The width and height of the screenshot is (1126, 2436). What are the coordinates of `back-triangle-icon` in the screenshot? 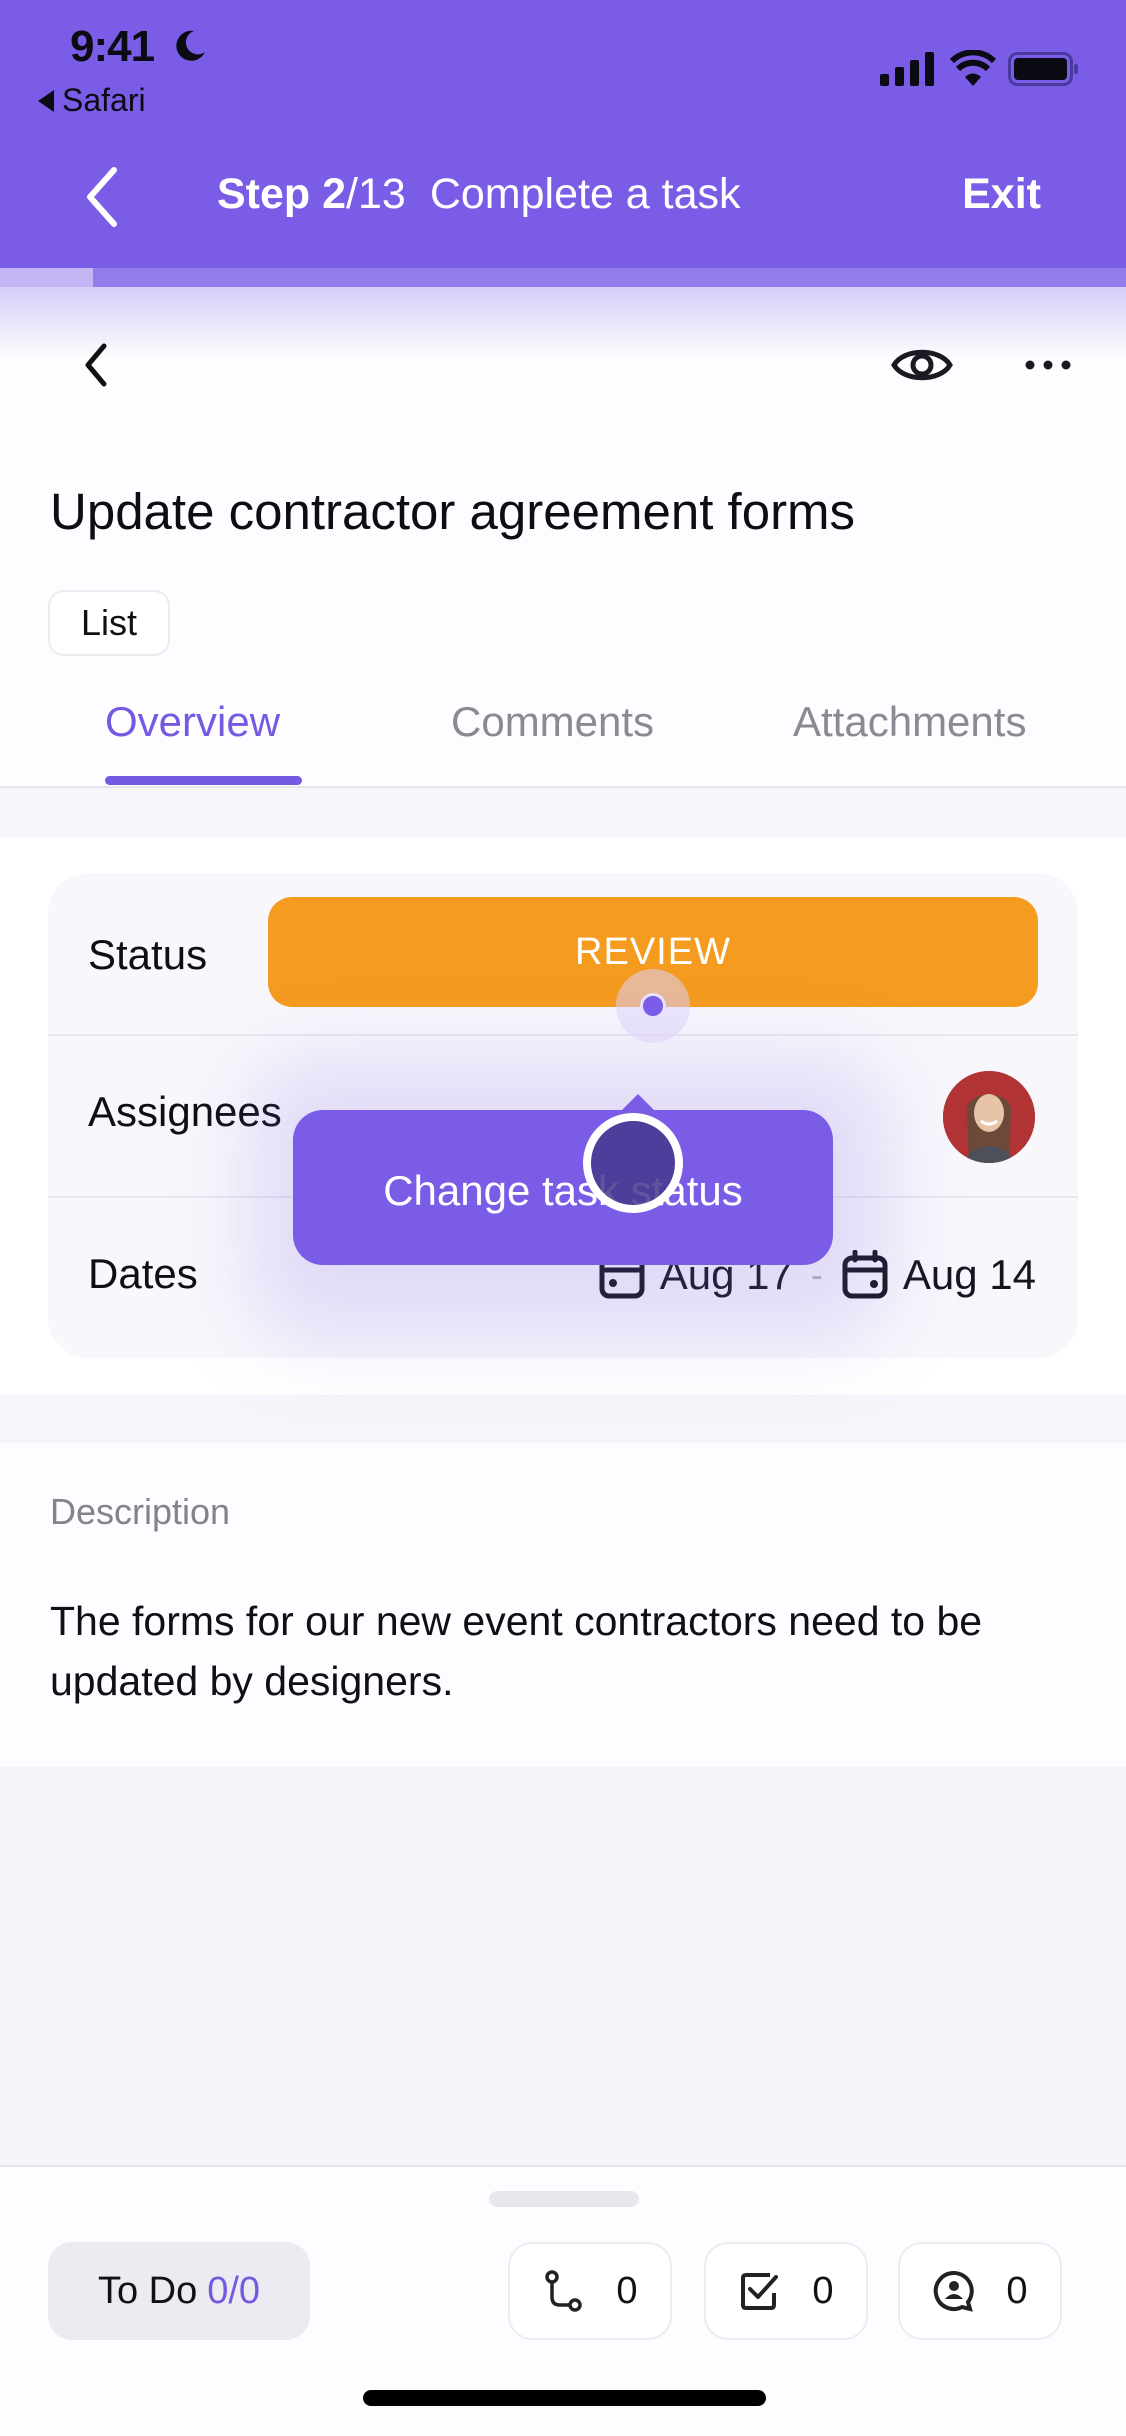 It's located at (46, 100).